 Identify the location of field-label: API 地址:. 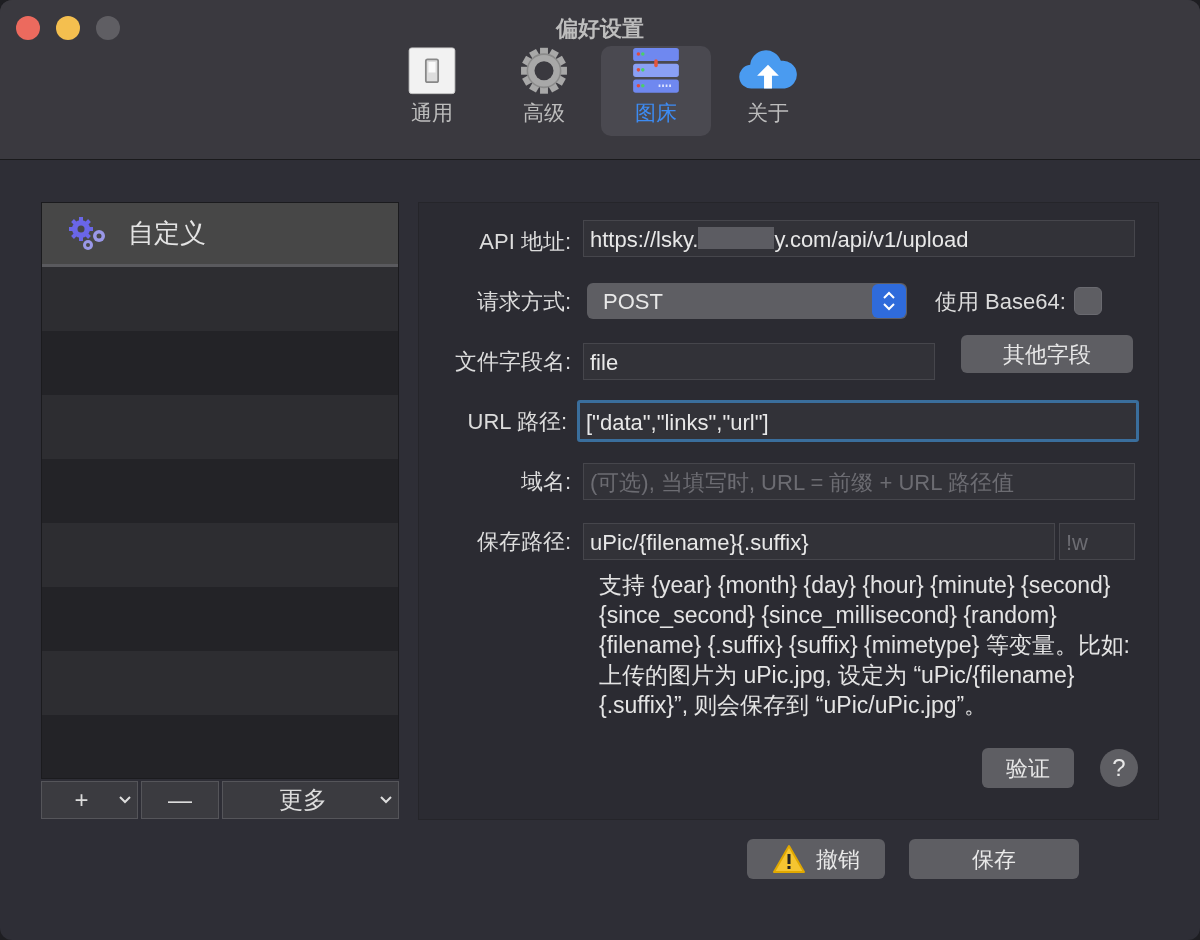
(525, 241).